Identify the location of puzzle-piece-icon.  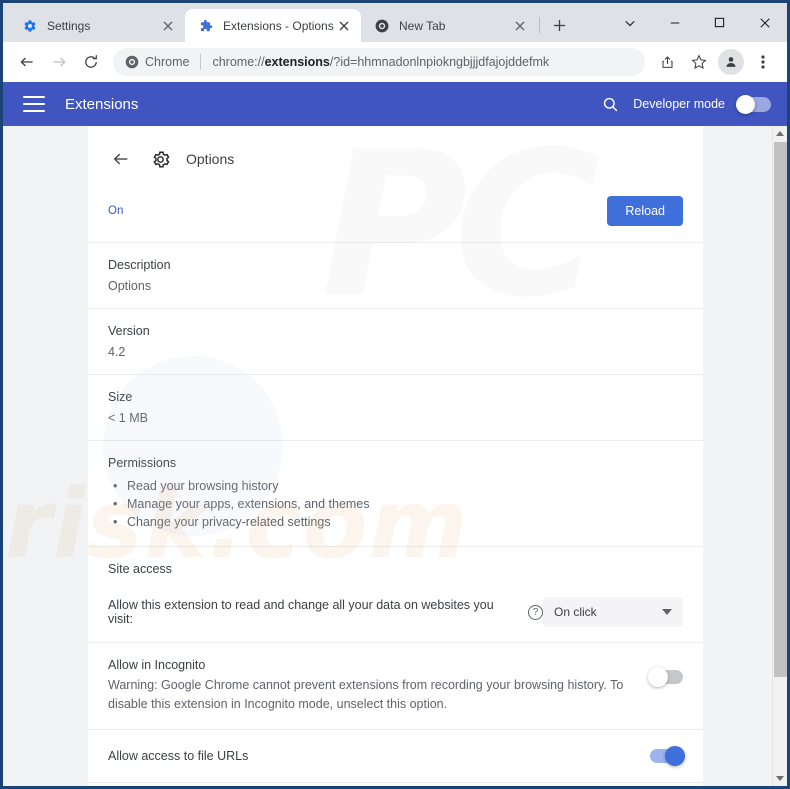
(206, 26).